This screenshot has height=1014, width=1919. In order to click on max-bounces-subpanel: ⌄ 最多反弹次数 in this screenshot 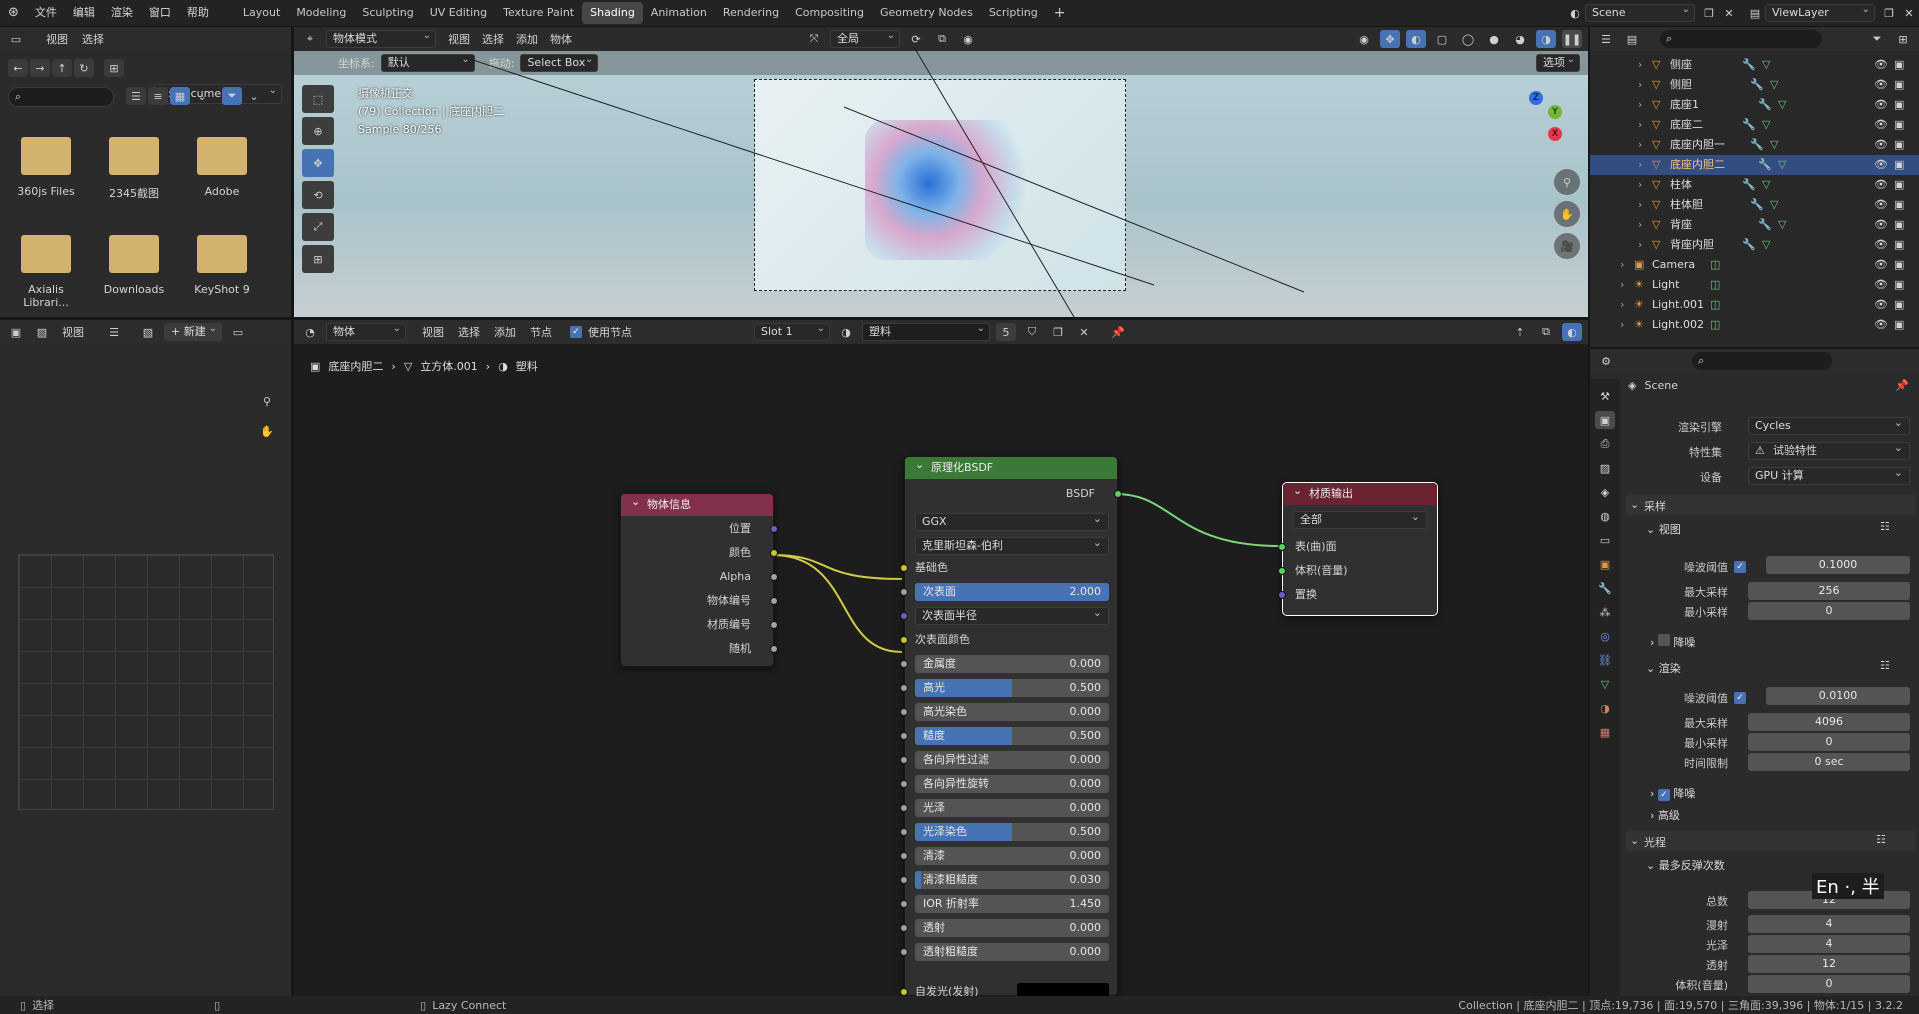, I will do `click(1685, 865)`.